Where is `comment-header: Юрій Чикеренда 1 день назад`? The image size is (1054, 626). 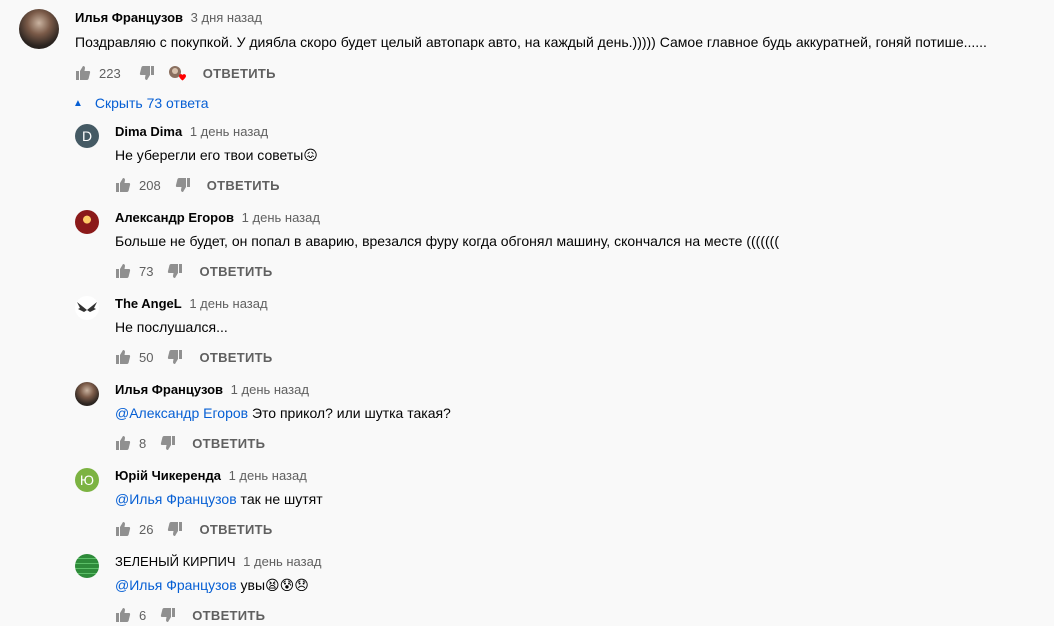 comment-header: Юрій Чикеренда 1 день назад is located at coordinates (211, 475).